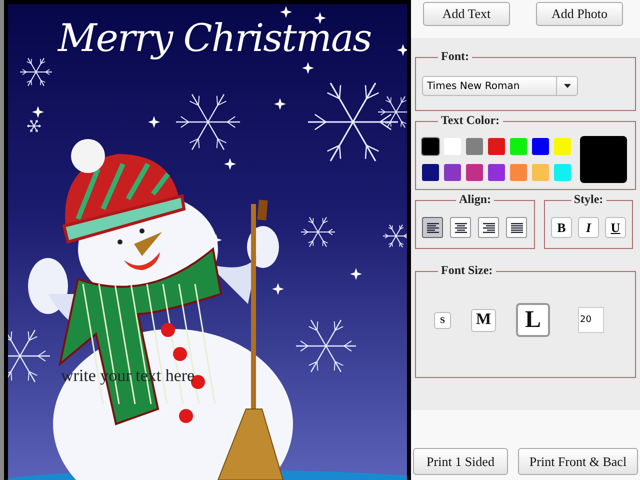  Describe the element at coordinates (215, 38) in the screenshot. I see `card-greeting: Merry Christmas` at that location.